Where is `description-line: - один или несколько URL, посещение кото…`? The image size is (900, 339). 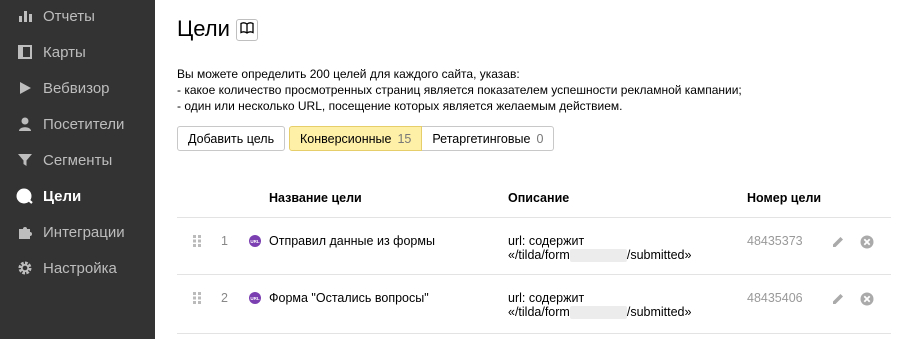 description-line: - один или несколько URL, посещение кото… is located at coordinates (400, 106).